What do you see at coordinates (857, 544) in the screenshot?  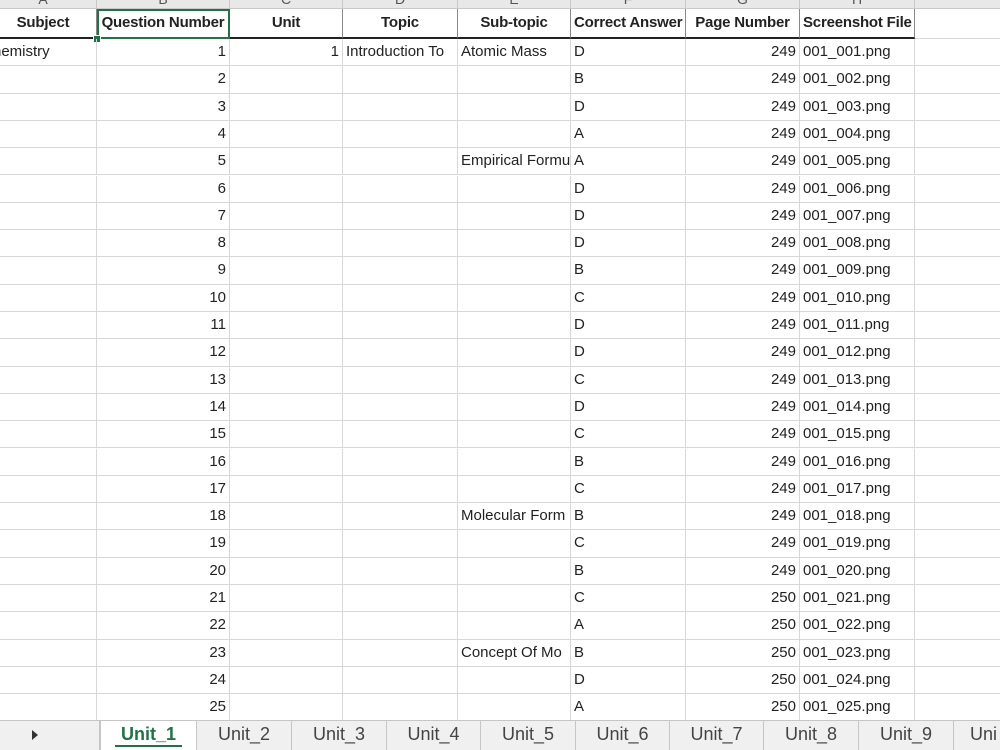 I see `table-cell: 001_019.png` at bounding box center [857, 544].